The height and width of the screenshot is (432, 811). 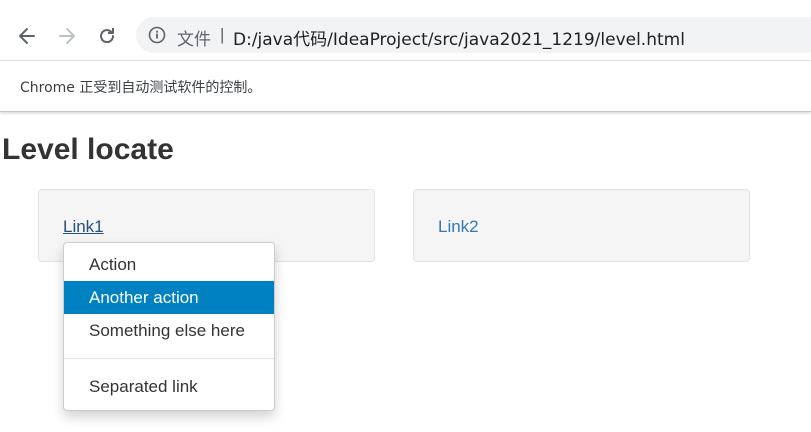 I want to click on automation-notice: Chrome 正受到自动测试软件的控制。, so click(x=141, y=88).